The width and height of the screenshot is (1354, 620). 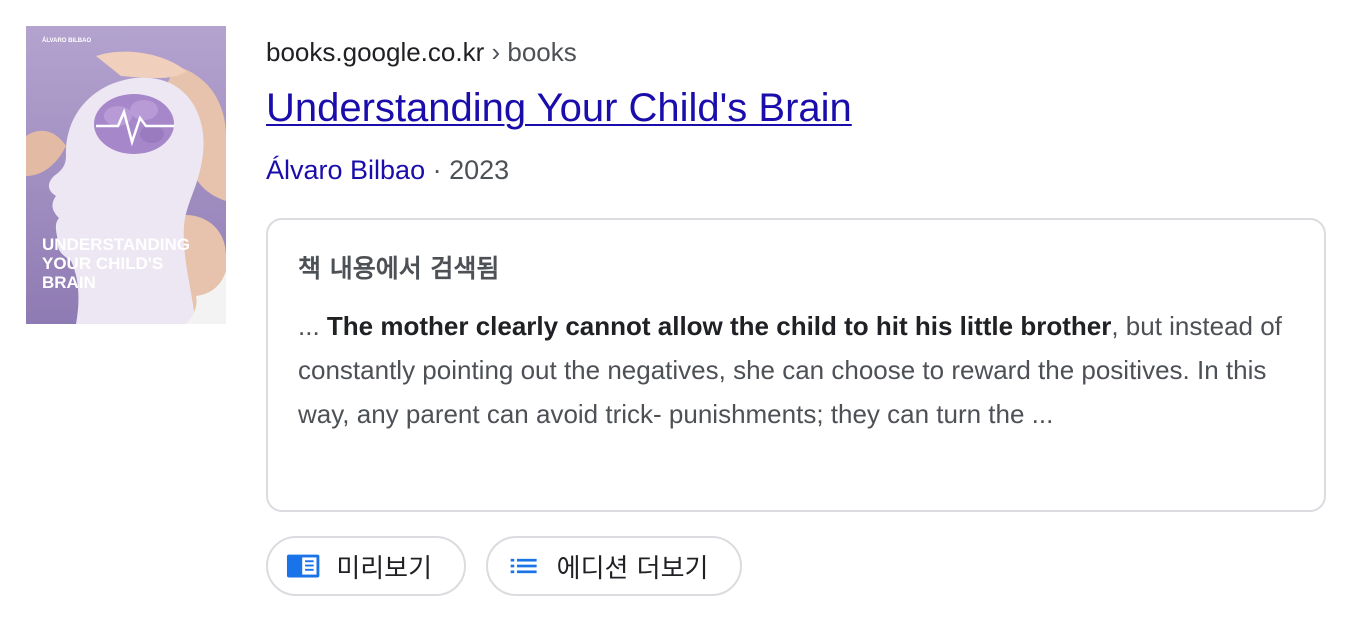 I want to click on result-meta: Álvaro Bilbao · 2023, so click(x=798, y=170).